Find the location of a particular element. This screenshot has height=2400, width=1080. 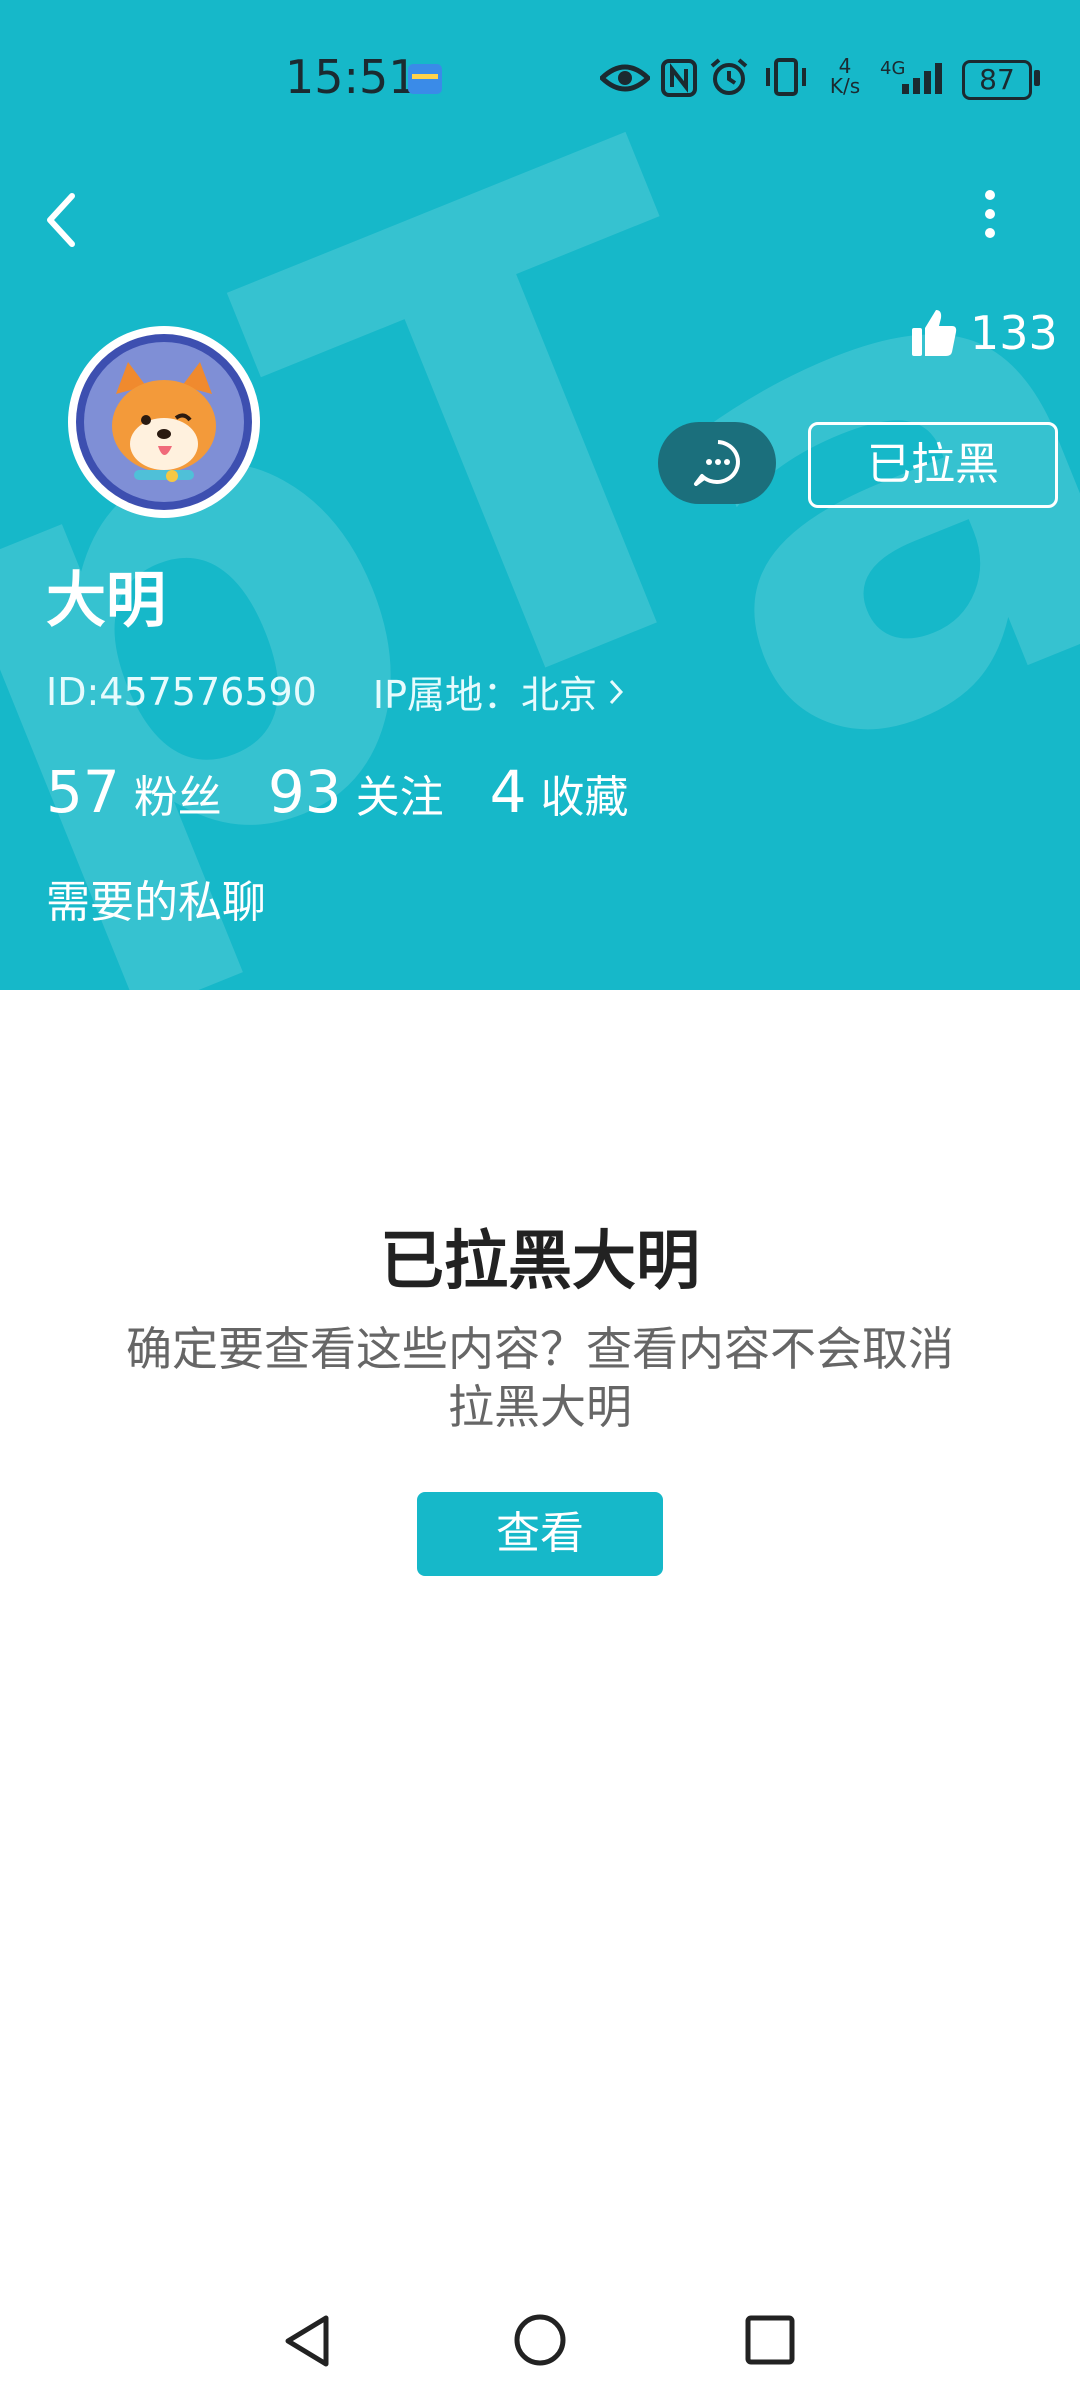

blocked-description: 确定要查看这些内容？查看内容不会取消拉黑大明 is located at coordinates (540, 1378).